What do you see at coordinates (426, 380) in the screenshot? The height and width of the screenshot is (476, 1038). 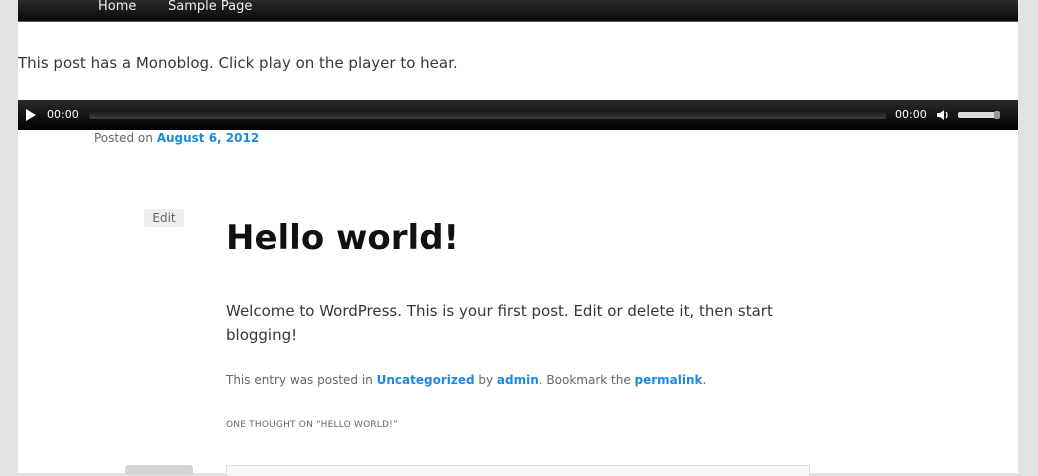 I see `category-link: Uncategorized` at bounding box center [426, 380].